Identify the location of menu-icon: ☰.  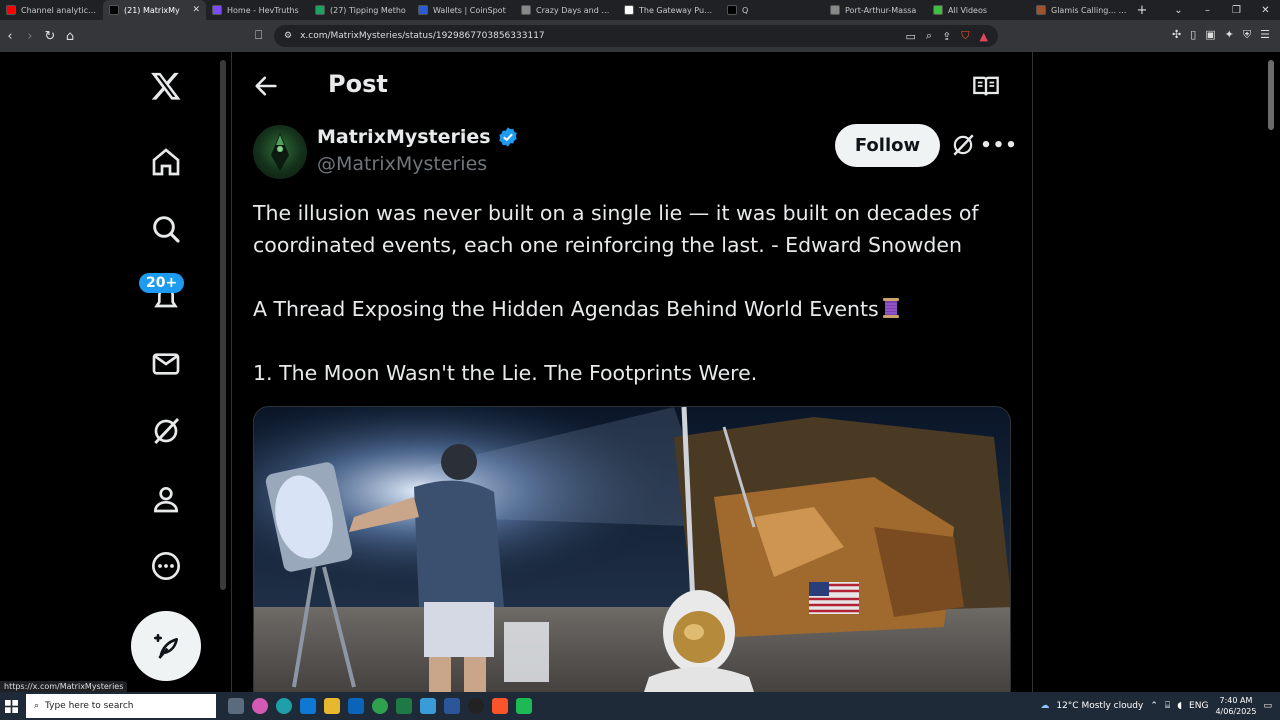
(1265, 35).